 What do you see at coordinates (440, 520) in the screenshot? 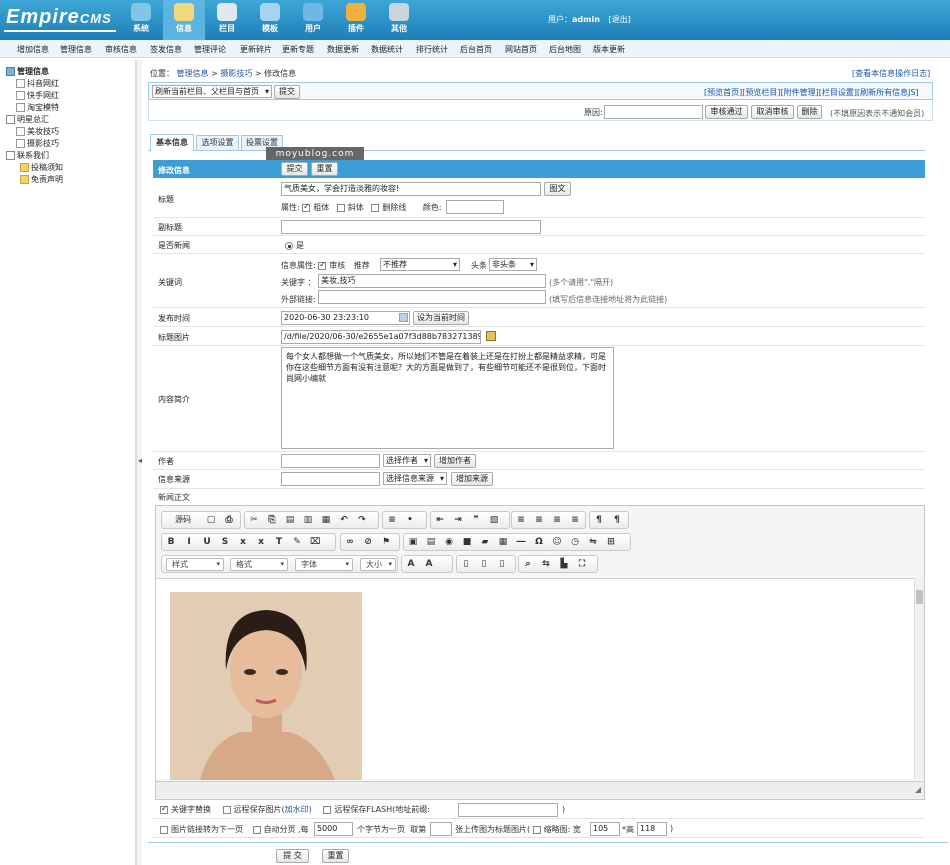
I see `outdent-icon: ⇤` at bounding box center [440, 520].